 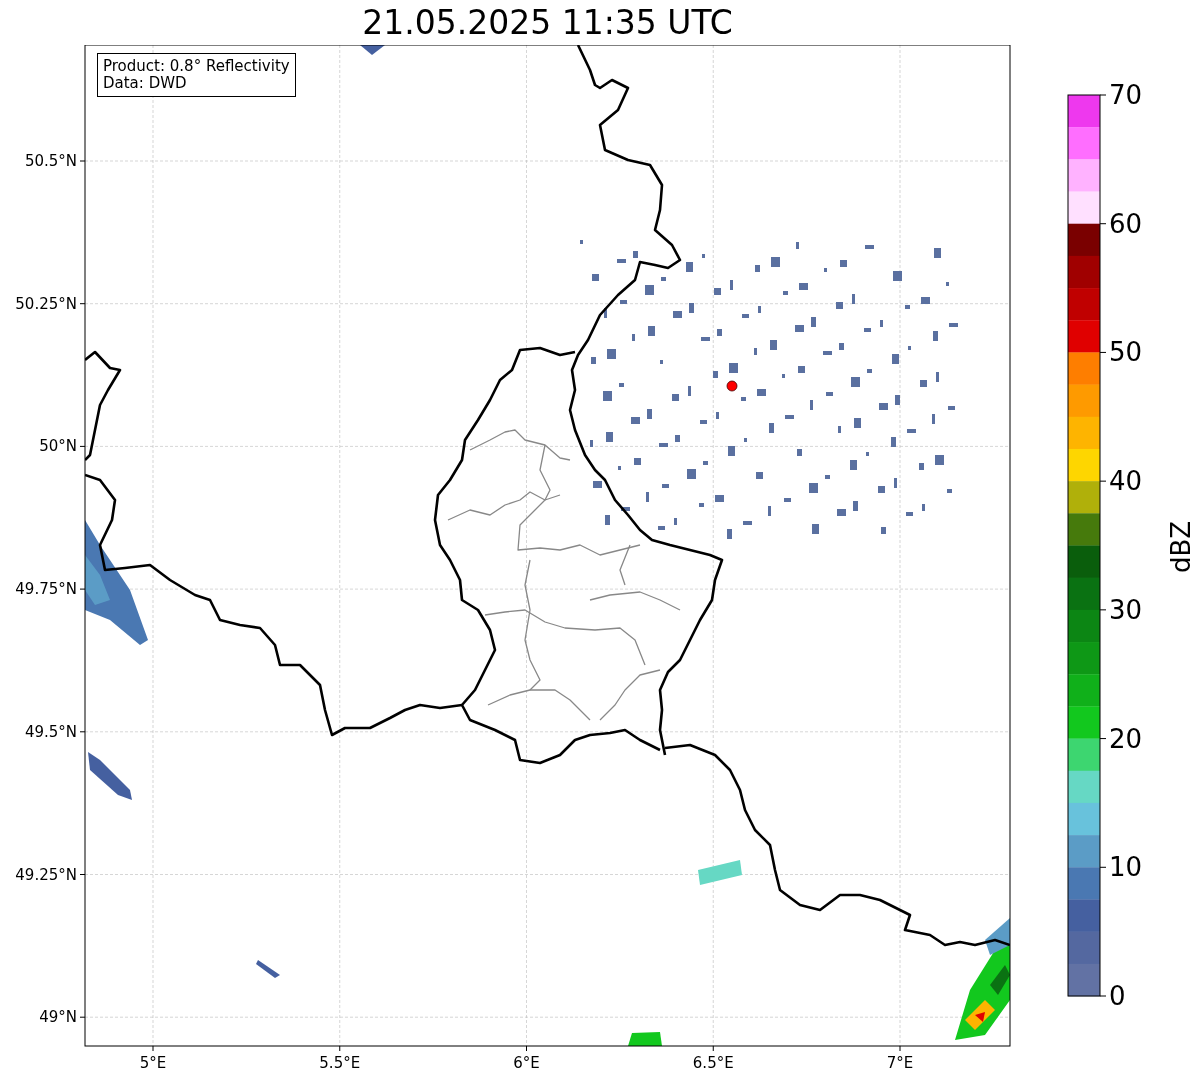 What do you see at coordinates (1181, 547) in the screenshot?
I see `colorbar-label: dBZ` at bounding box center [1181, 547].